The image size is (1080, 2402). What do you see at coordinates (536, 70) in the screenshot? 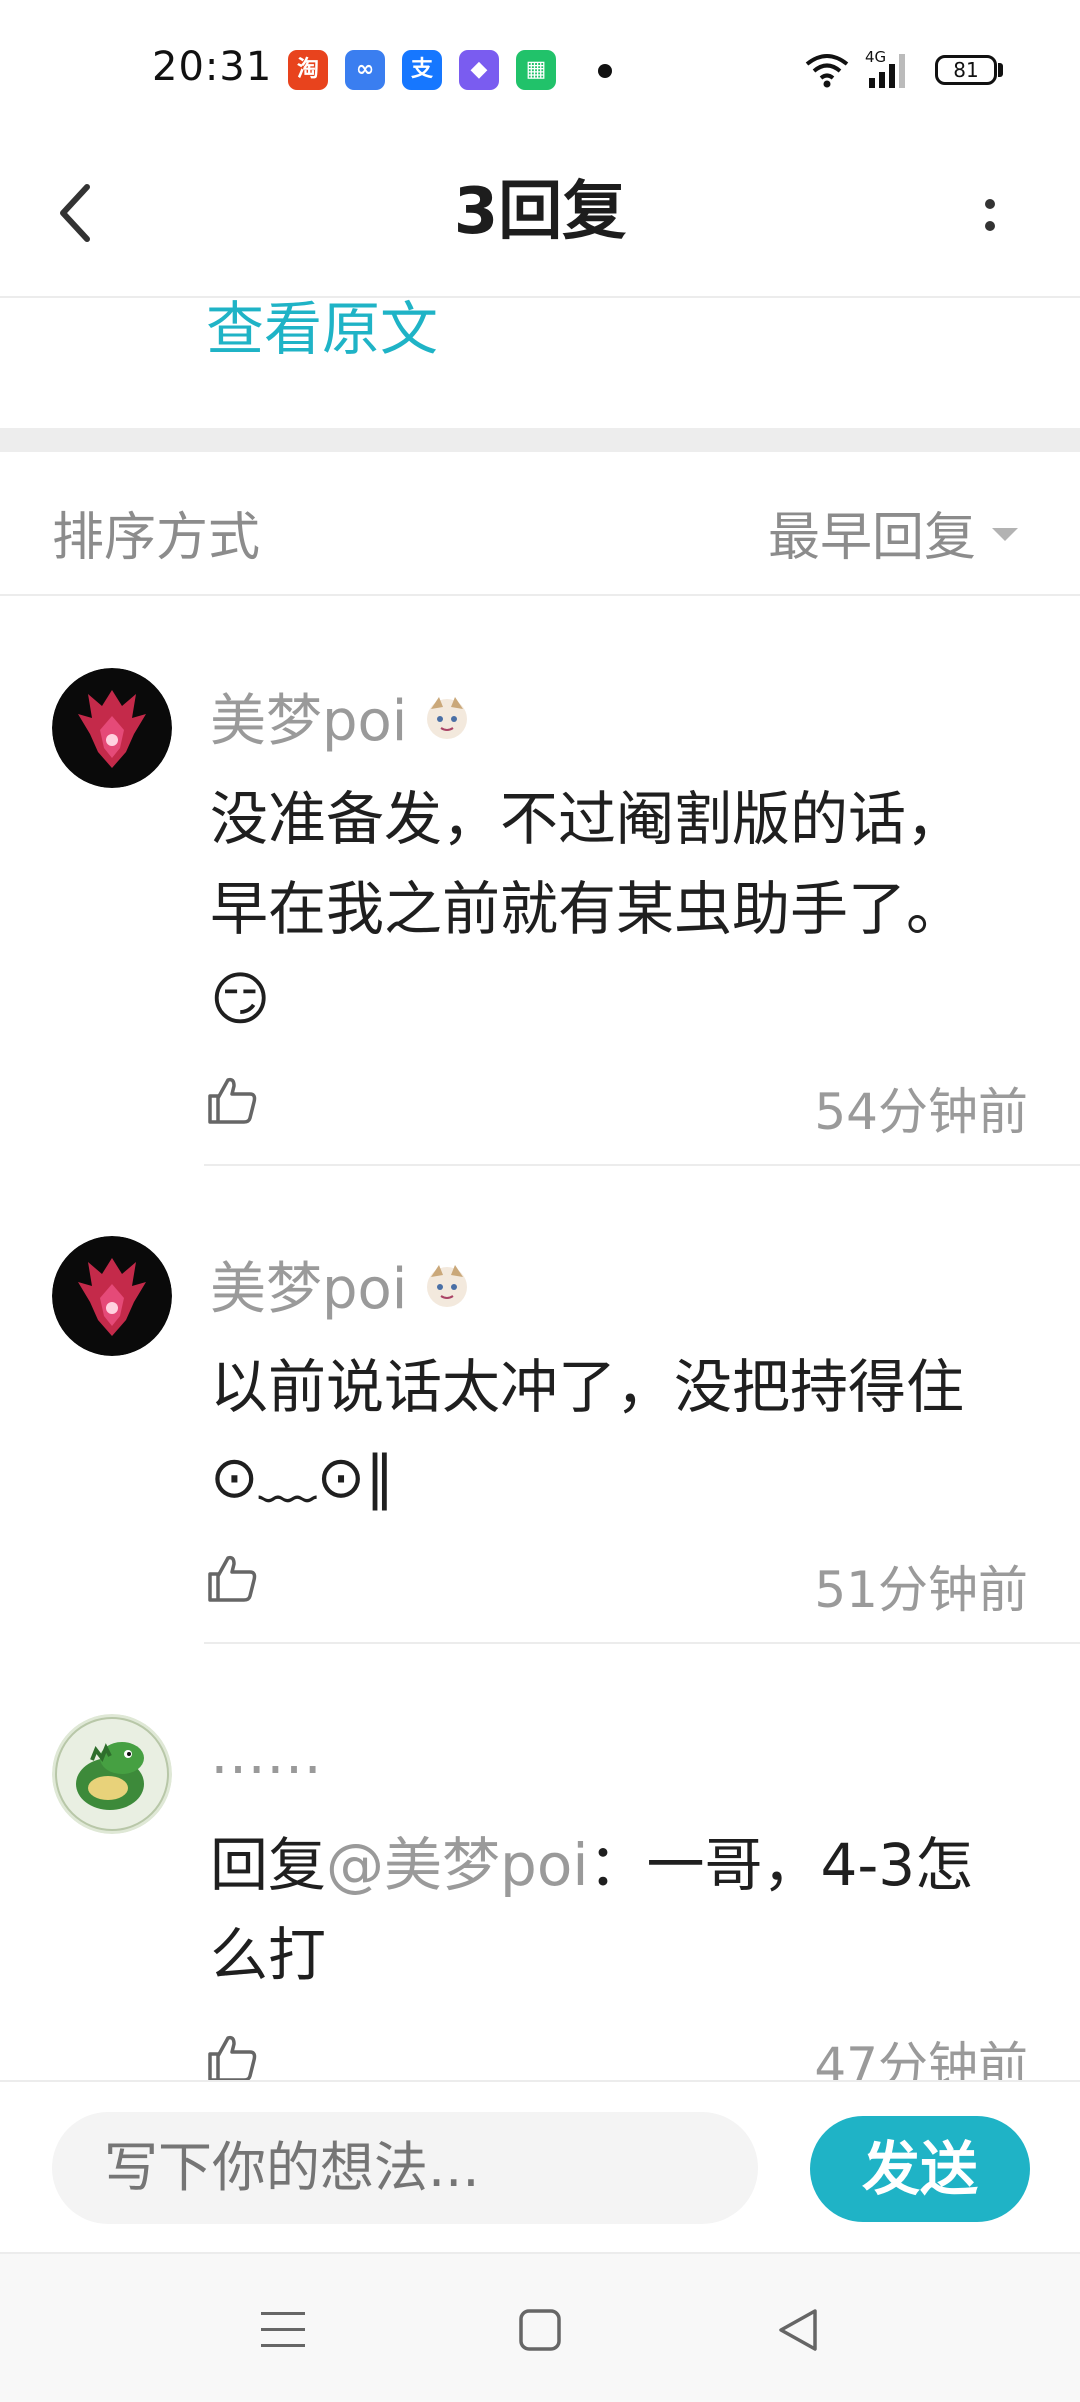
I see `grid-app-icon: ▦` at bounding box center [536, 70].